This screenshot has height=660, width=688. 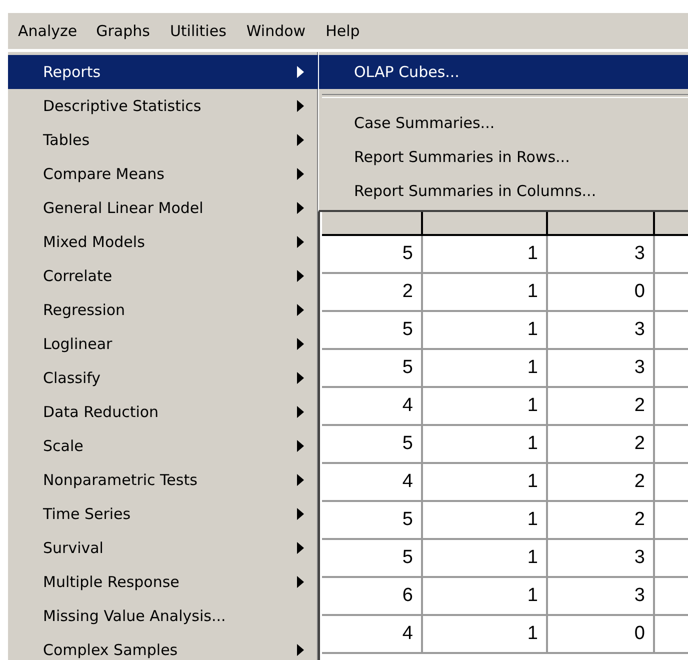 I want to click on menu-item: Descriptive Statistics, so click(x=163, y=106).